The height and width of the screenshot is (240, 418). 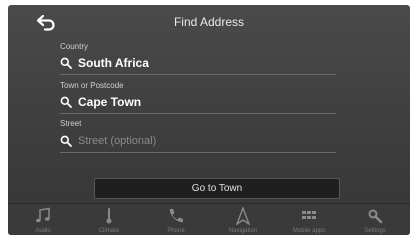 What do you see at coordinates (117, 141) in the screenshot?
I see `street-placeholder: Street (optional)` at bounding box center [117, 141].